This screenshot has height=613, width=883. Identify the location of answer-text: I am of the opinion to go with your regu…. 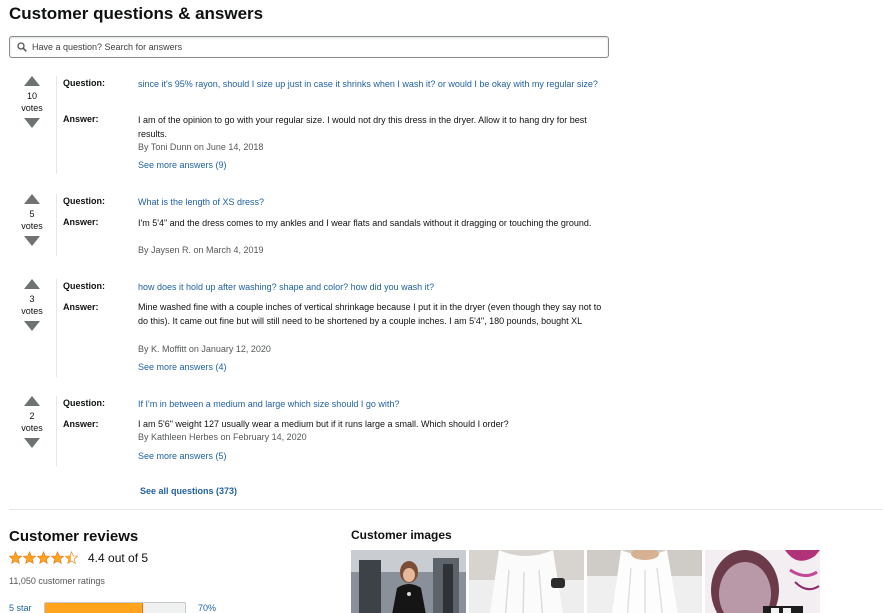
(362, 127).